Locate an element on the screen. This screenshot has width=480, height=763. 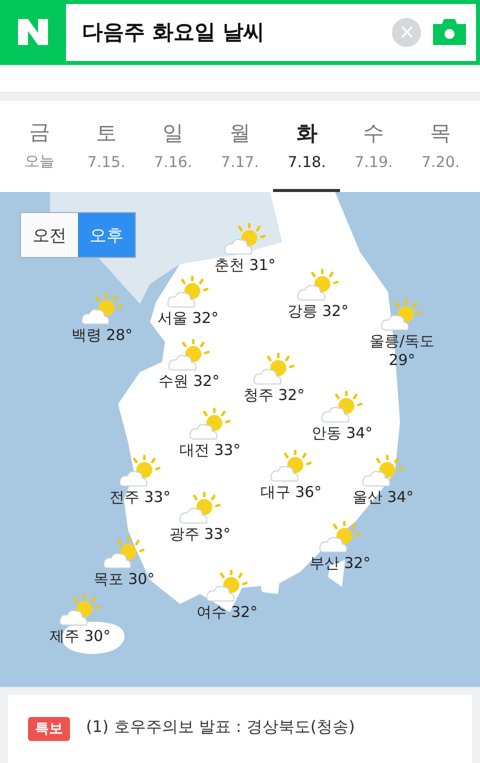
period-toggle-button: 오후 is located at coordinates (106, 235).